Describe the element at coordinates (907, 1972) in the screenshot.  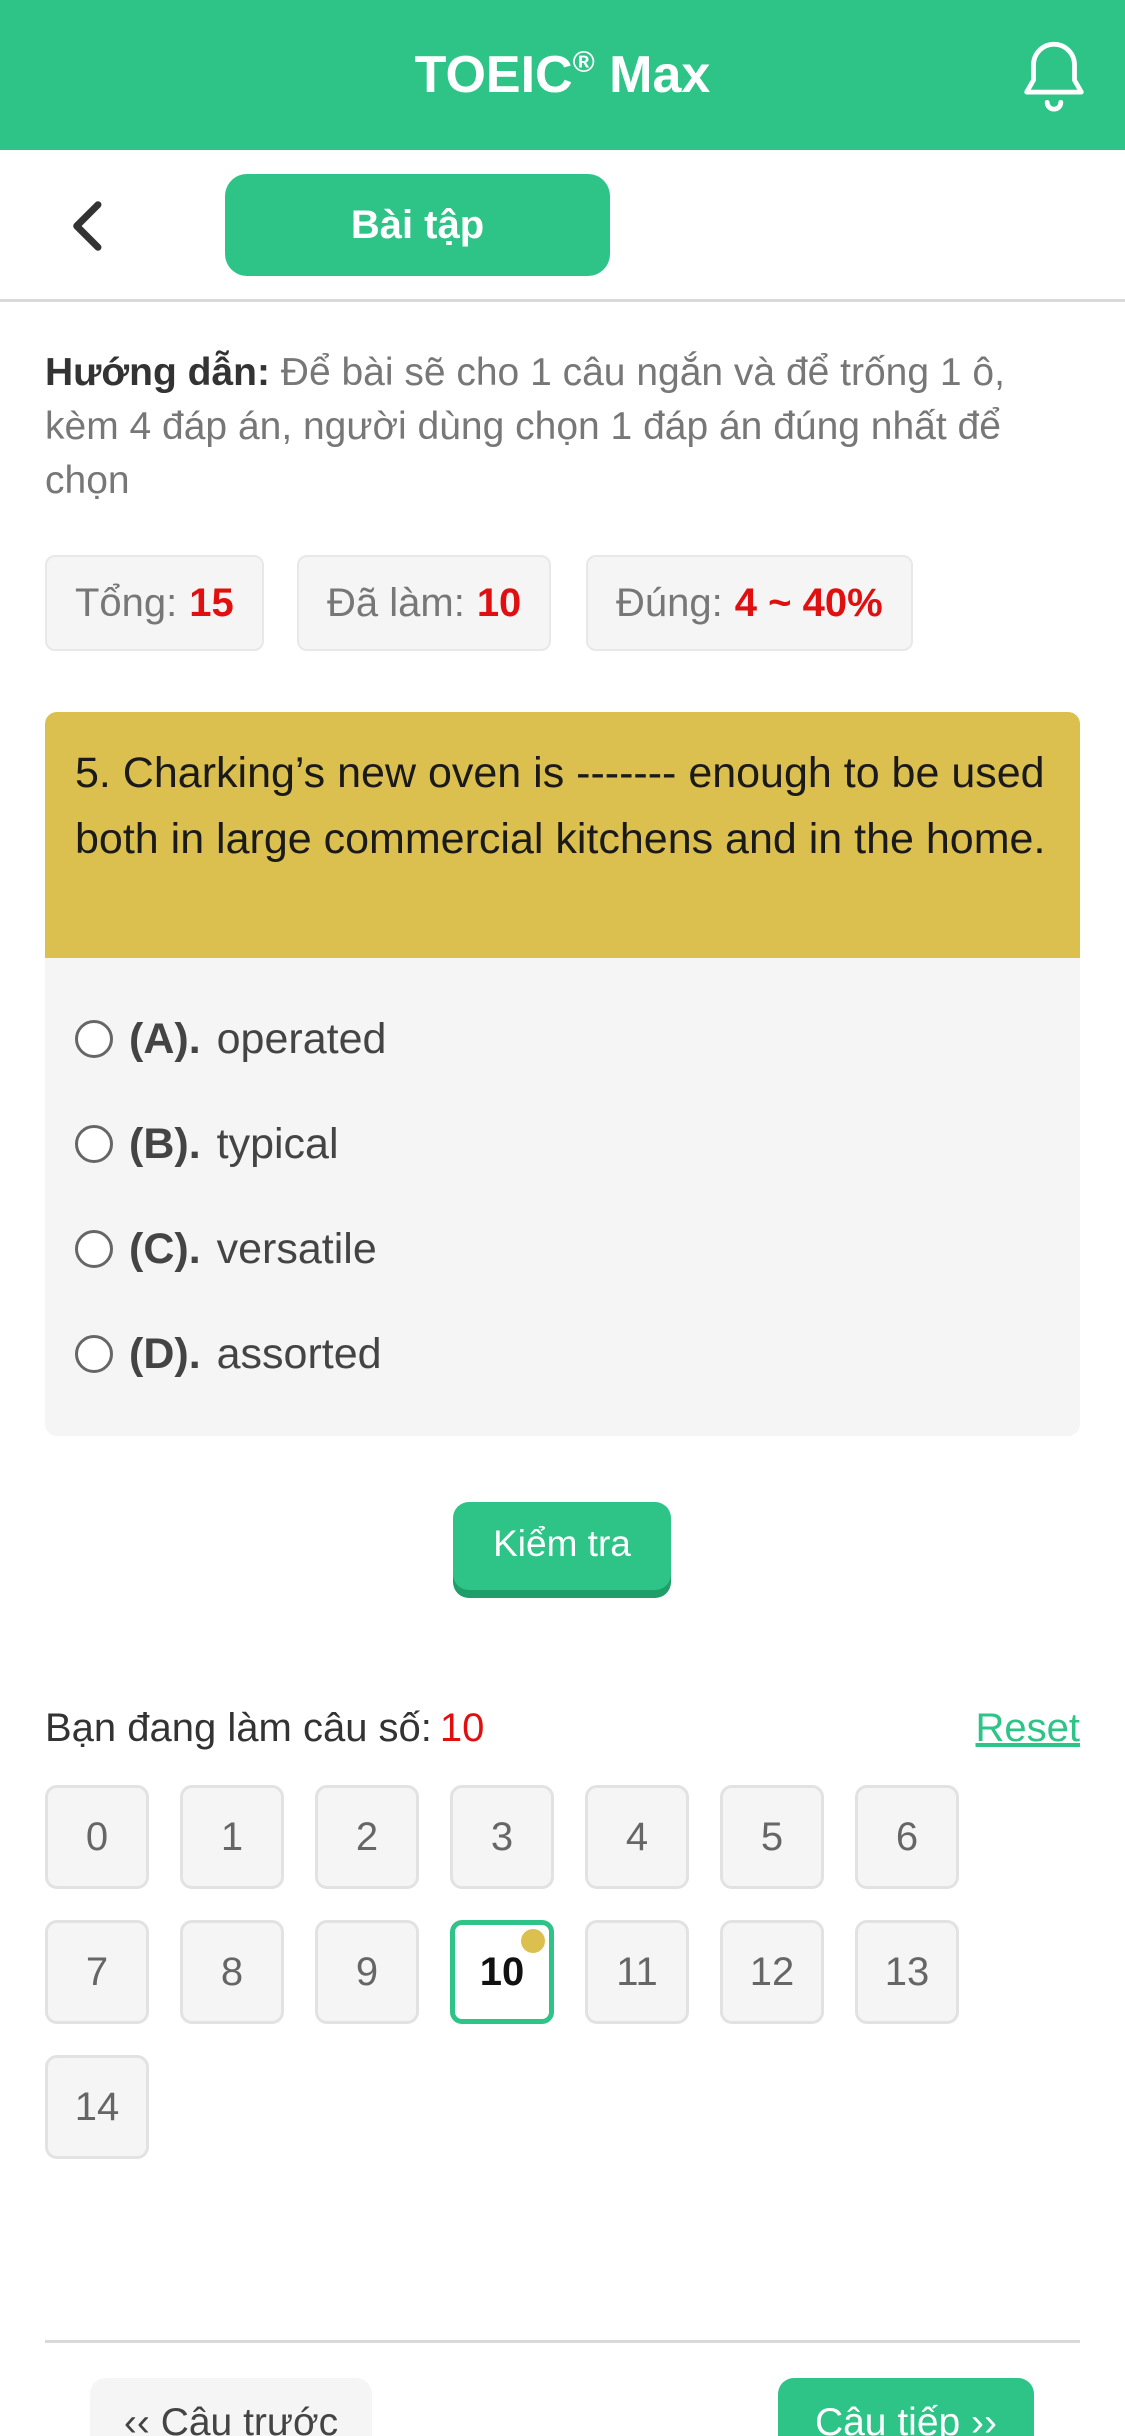
I see `question-cell-13: 13` at that location.